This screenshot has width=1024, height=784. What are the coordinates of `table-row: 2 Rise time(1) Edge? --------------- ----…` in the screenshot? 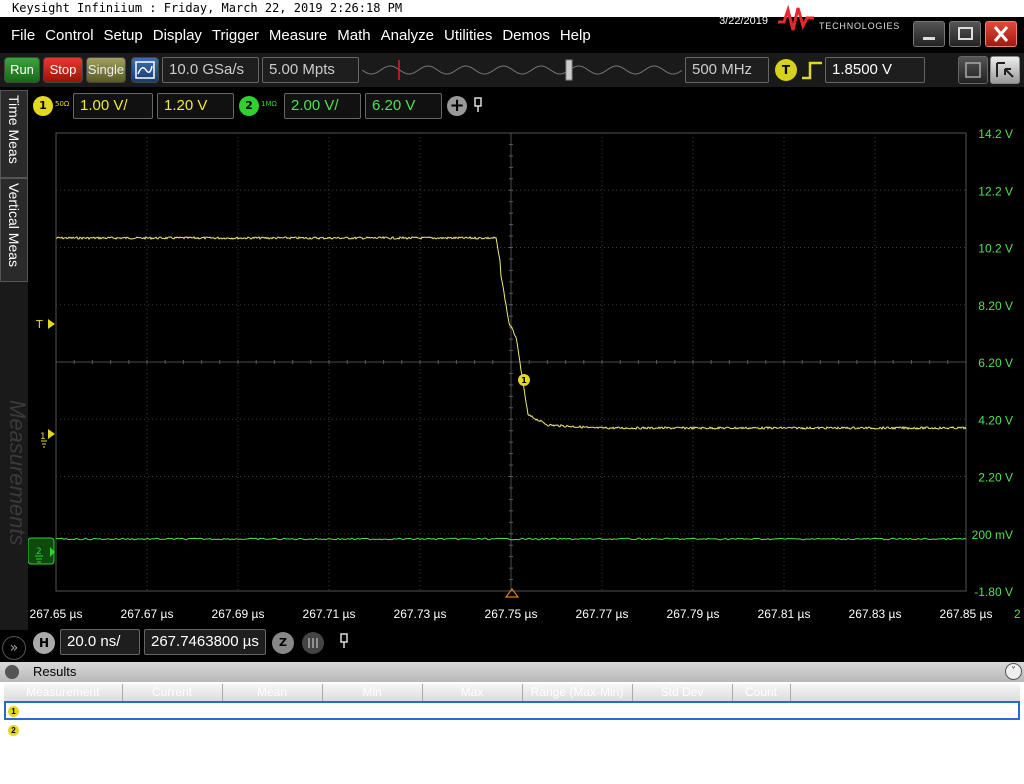 It's located at (512, 729).